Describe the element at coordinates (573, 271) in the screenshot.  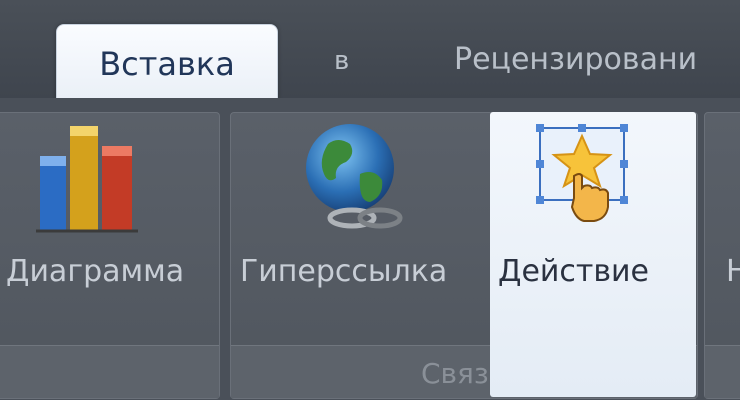
I see `action-button-label: Действие` at that location.